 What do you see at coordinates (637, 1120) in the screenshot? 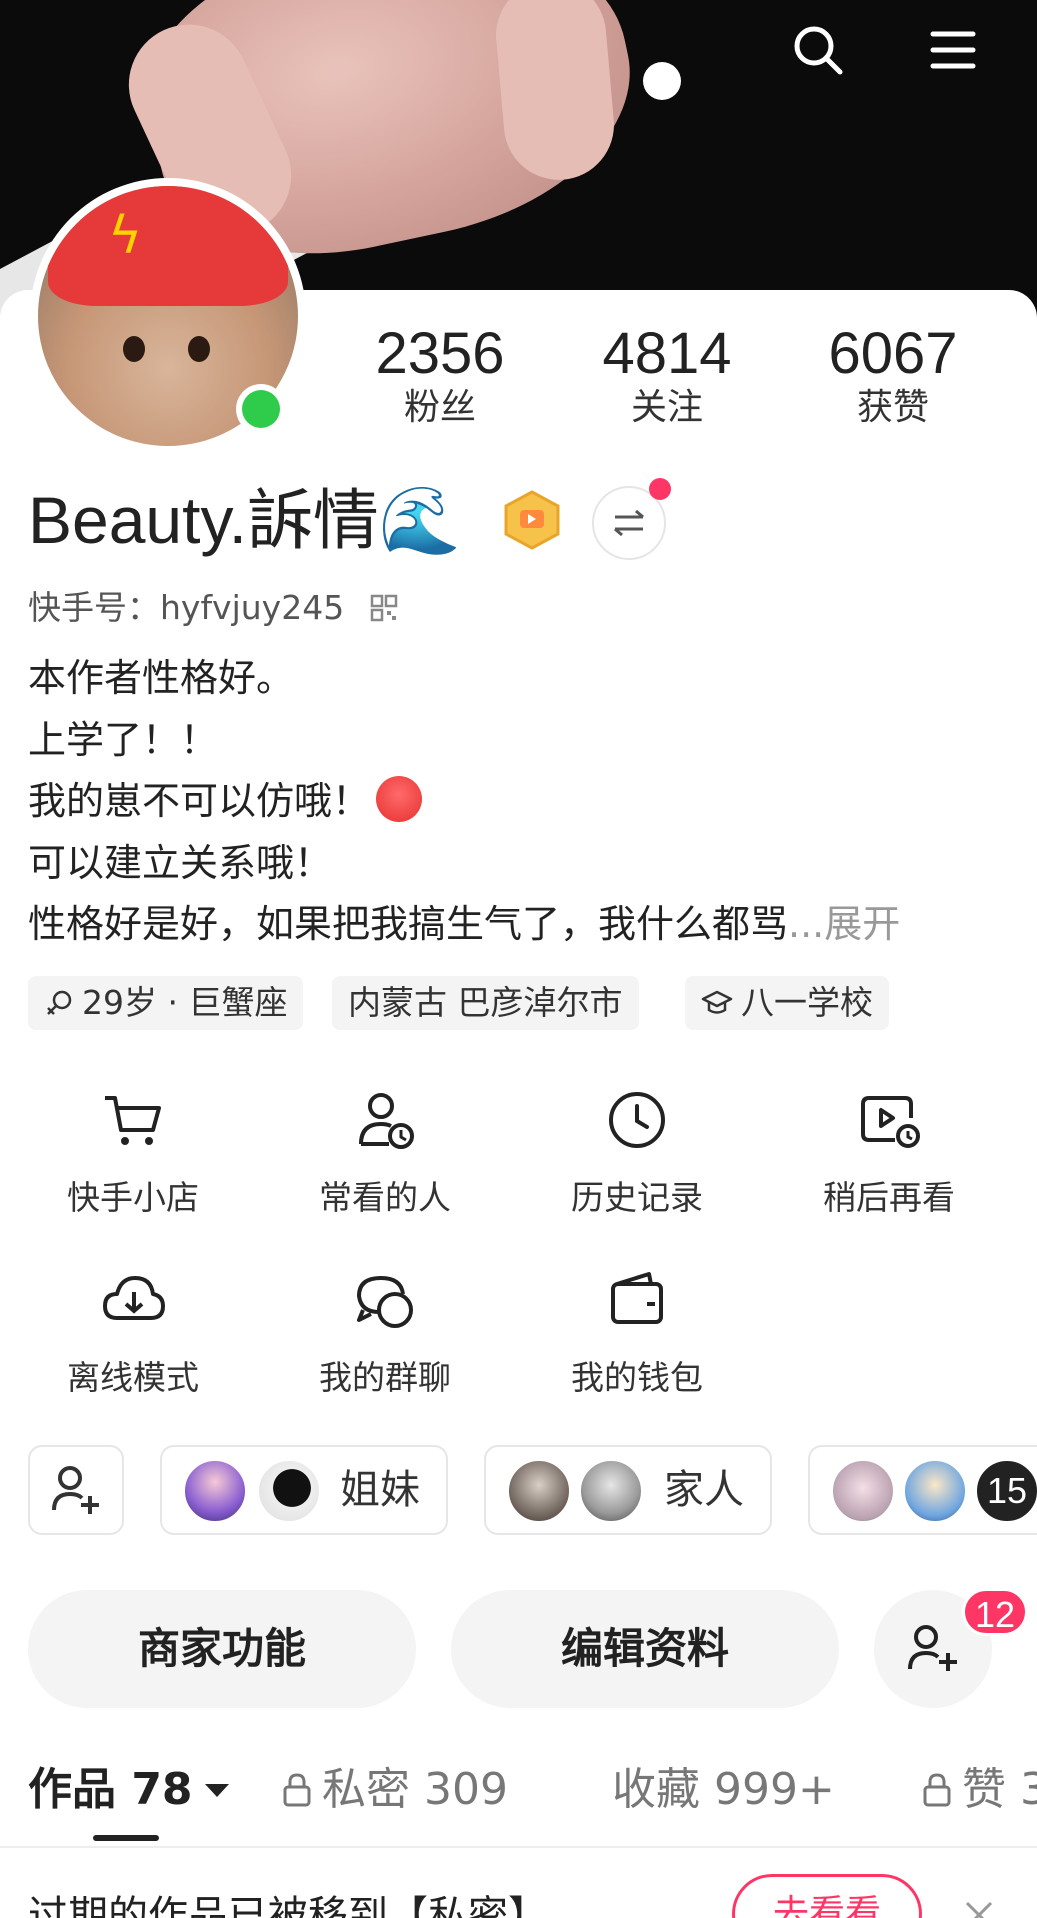
I see `clock-icon` at bounding box center [637, 1120].